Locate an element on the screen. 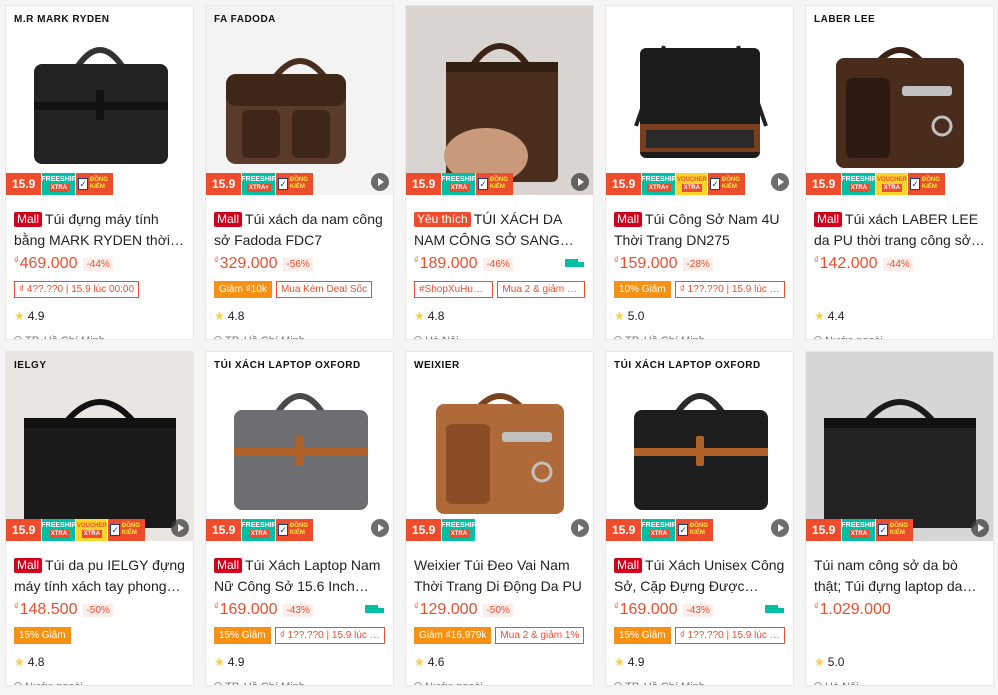 The image size is (998, 695). product-image: 15.9 FREESHIP XTRA+ VOUCHER XTRA ✓ ĐỒNG KIỂM is located at coordinates (699, 100).